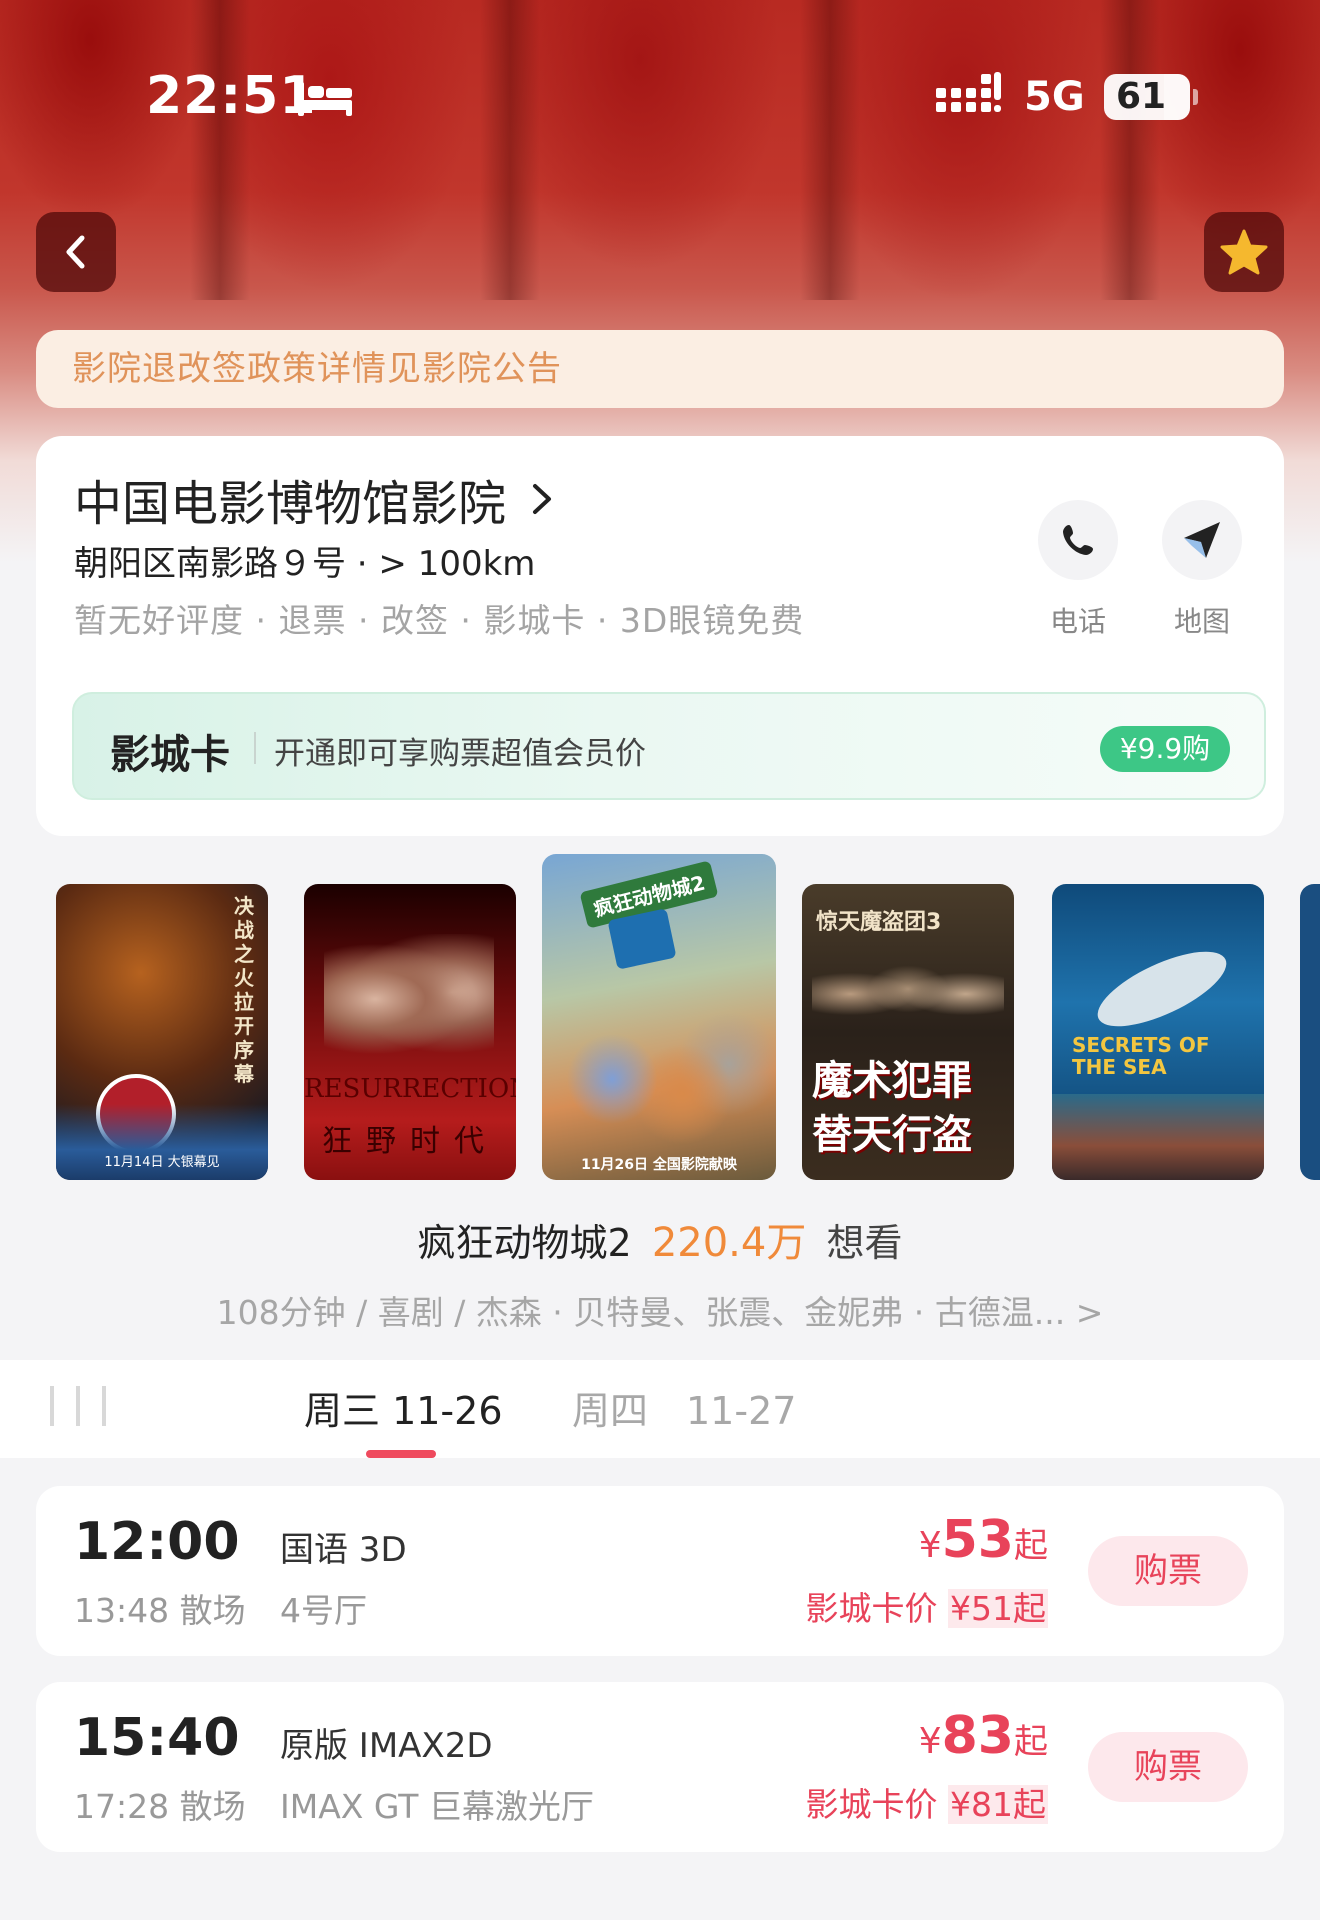 This screenshot has height=1920, width=1320. What do you see at coordinates (162, 1032) in the screenshot?
I see `poster-demon-slayer: 决战之火拉开序幕 11月14日 大银幕见` at bounding box center [162, 1032].